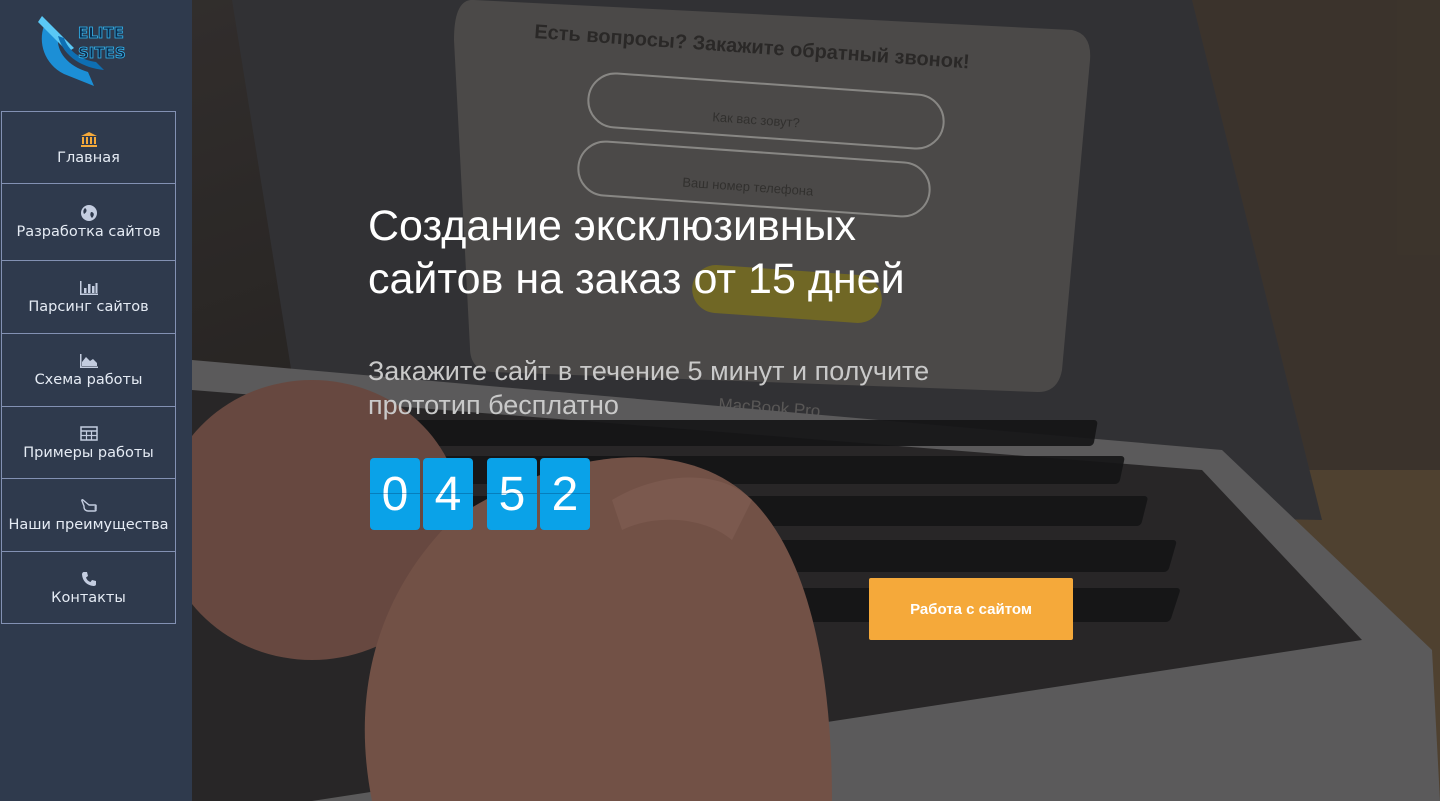  What do you see at coordinates (395, 494) in the screenshot?
I see `timer-digit: 0` at bounding box center [395, 494].